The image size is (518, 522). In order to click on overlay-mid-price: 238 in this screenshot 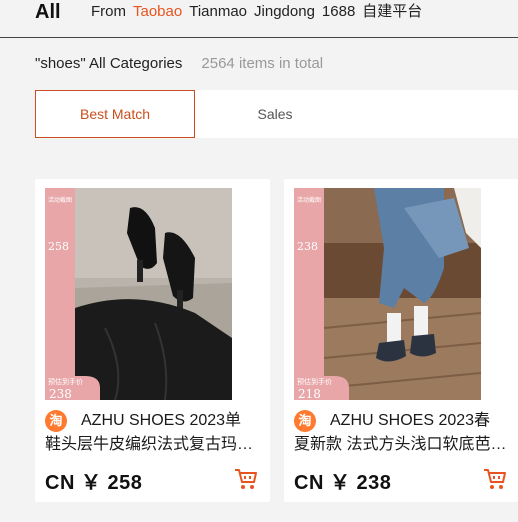, I will do `click(307, 246)`.